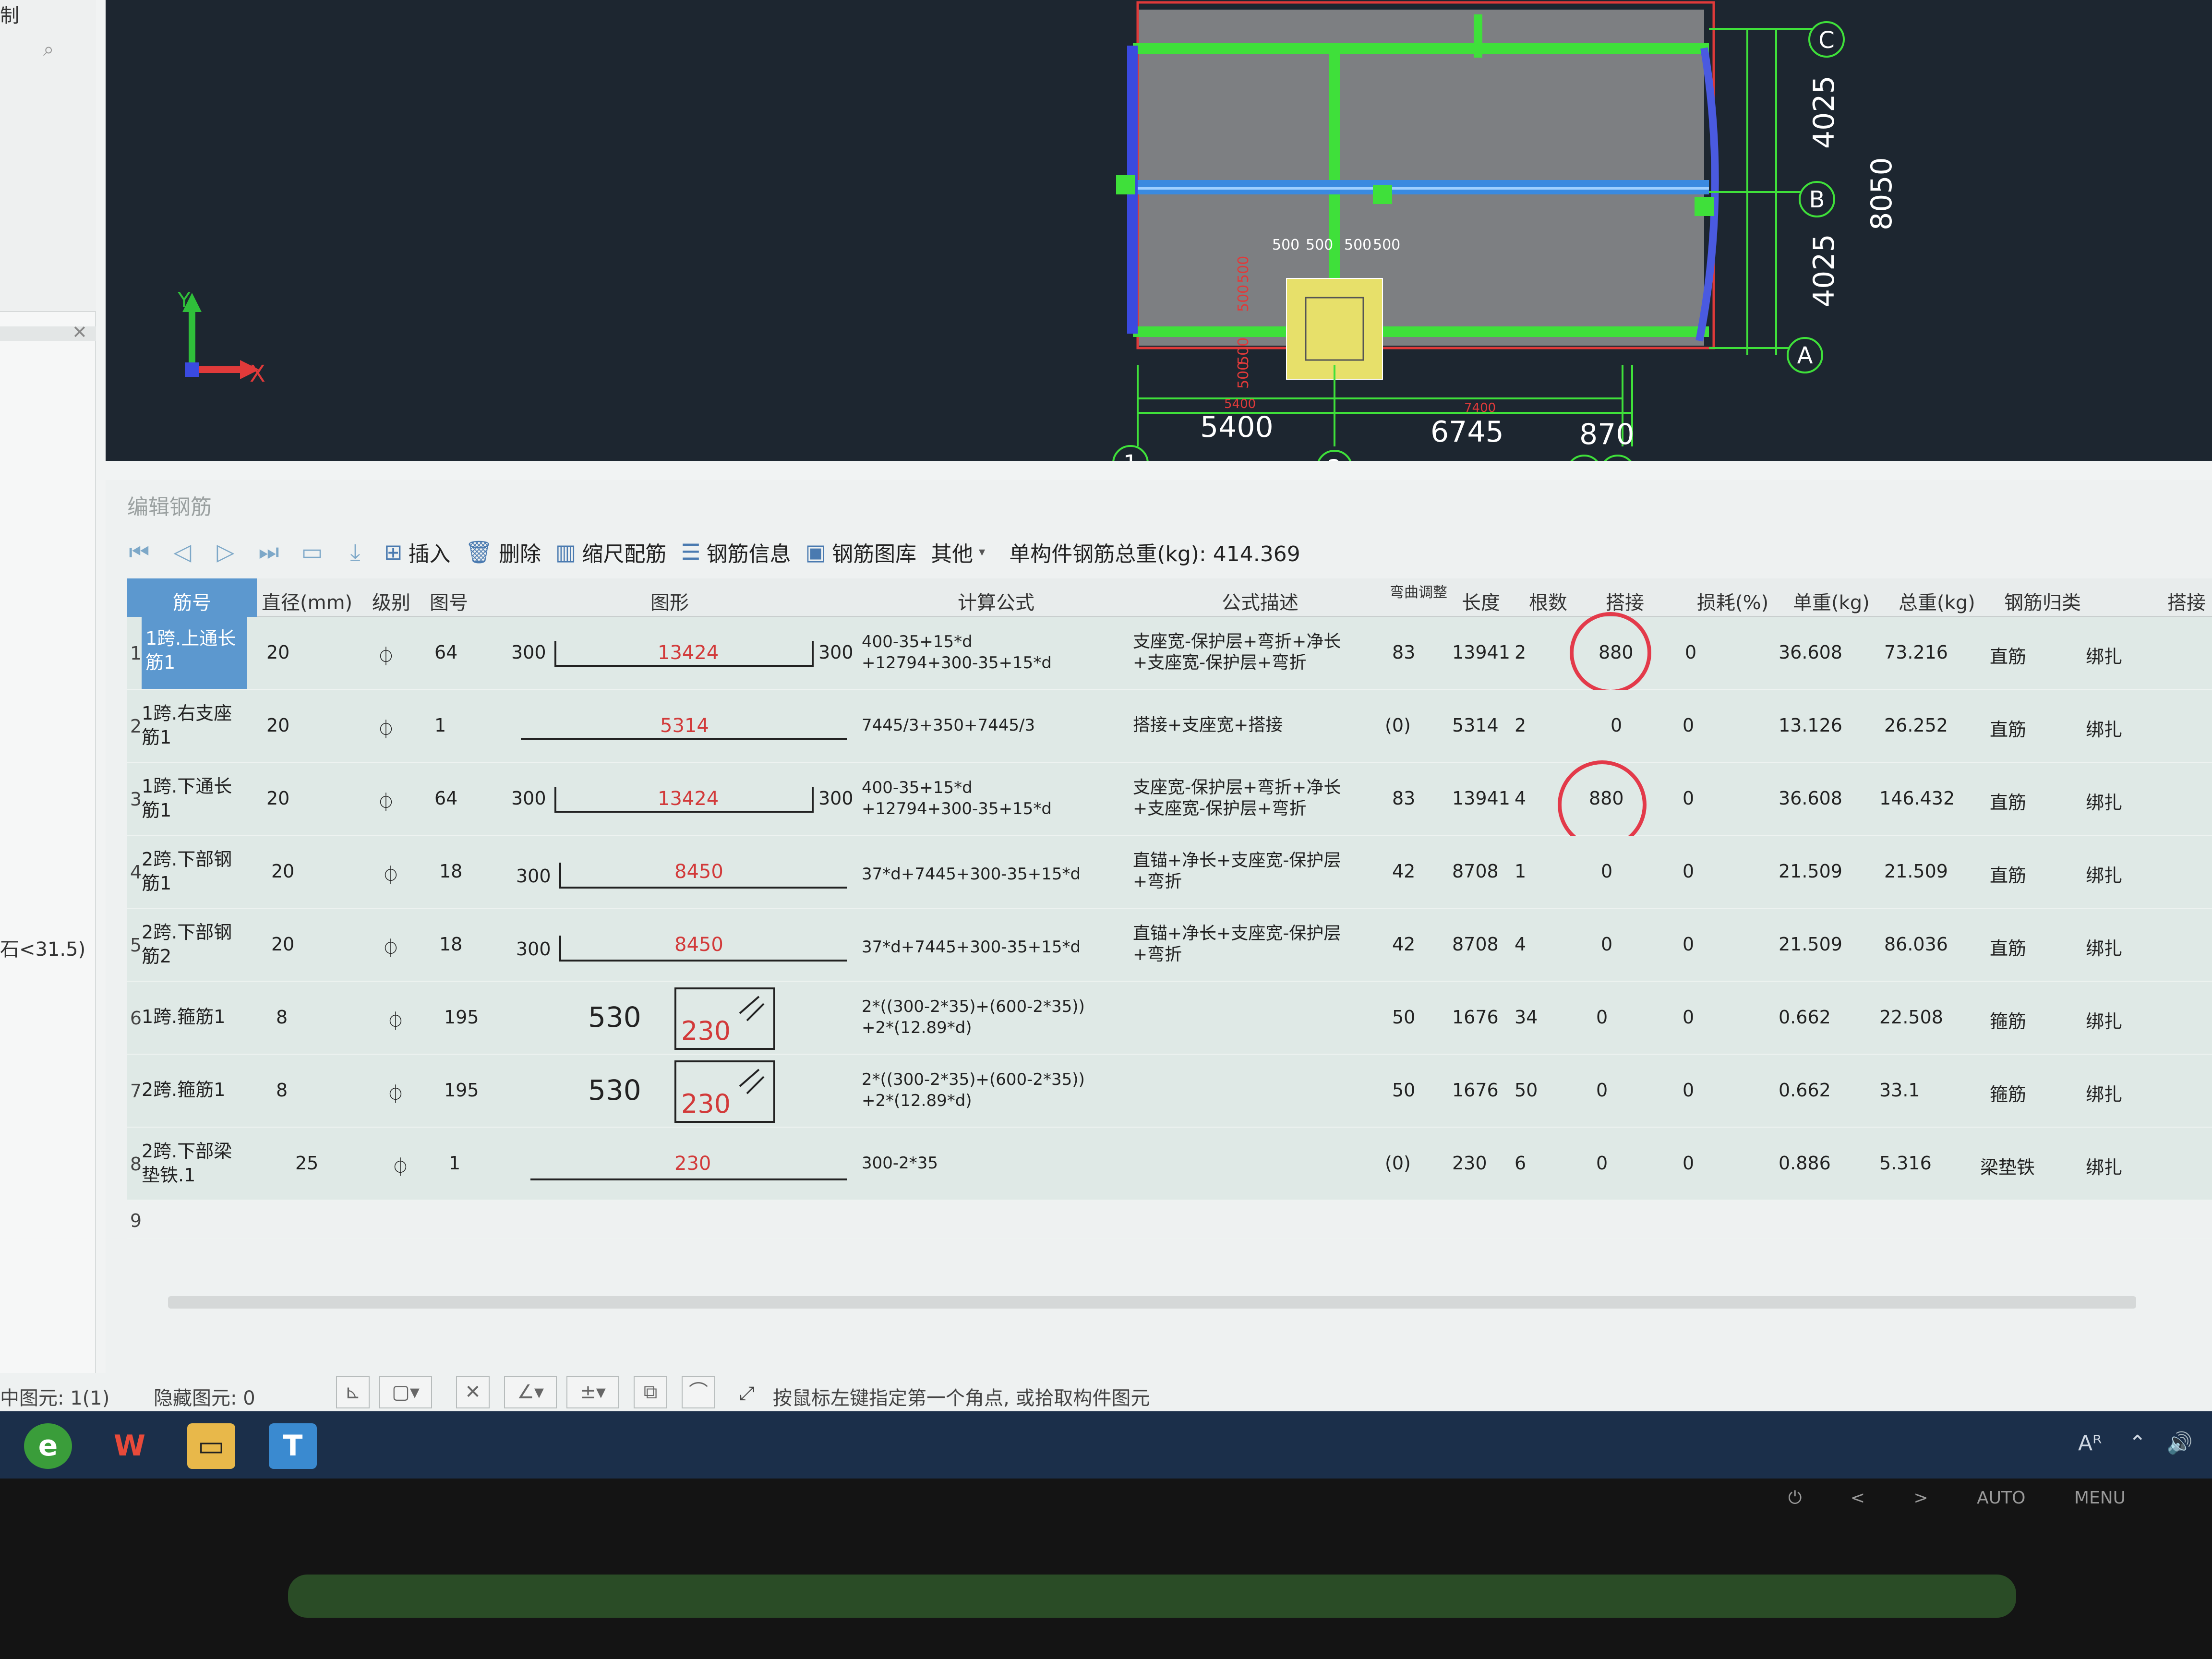 The height and width of the screenshot is (1659, 2212). What do you see at coordinates (736, 552) in the screenshot?
I see `rebar-info-button: ☰ 钢筋信息` at bounding box center [736, 552].